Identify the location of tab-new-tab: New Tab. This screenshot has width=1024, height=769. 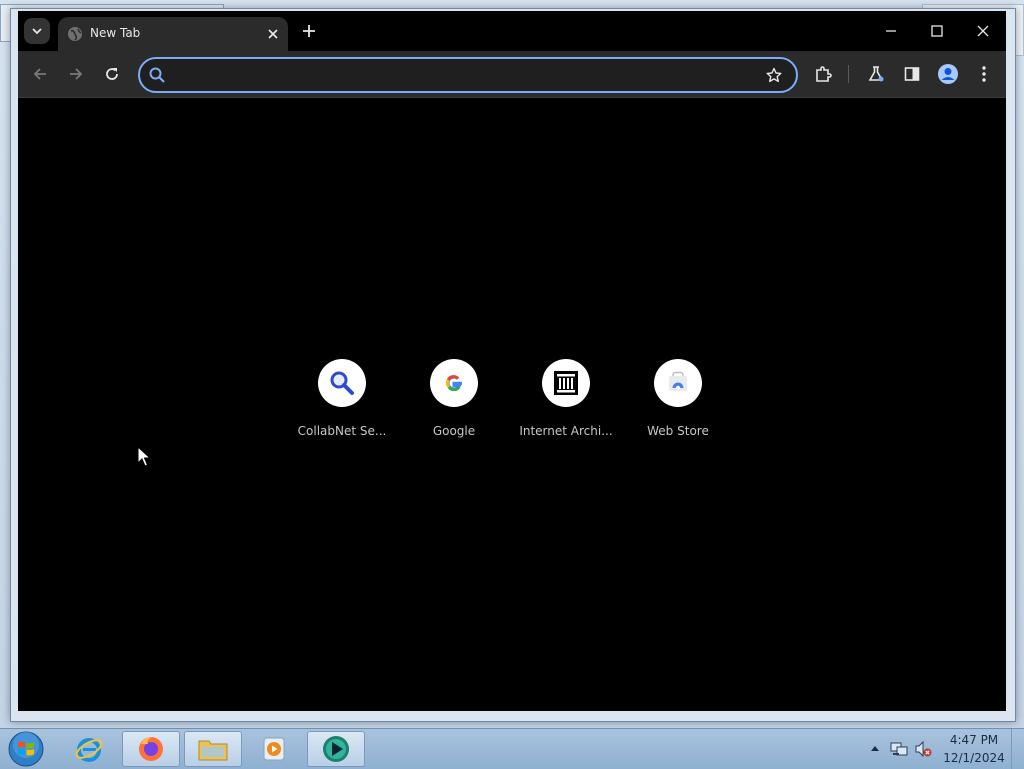
(173, 34).